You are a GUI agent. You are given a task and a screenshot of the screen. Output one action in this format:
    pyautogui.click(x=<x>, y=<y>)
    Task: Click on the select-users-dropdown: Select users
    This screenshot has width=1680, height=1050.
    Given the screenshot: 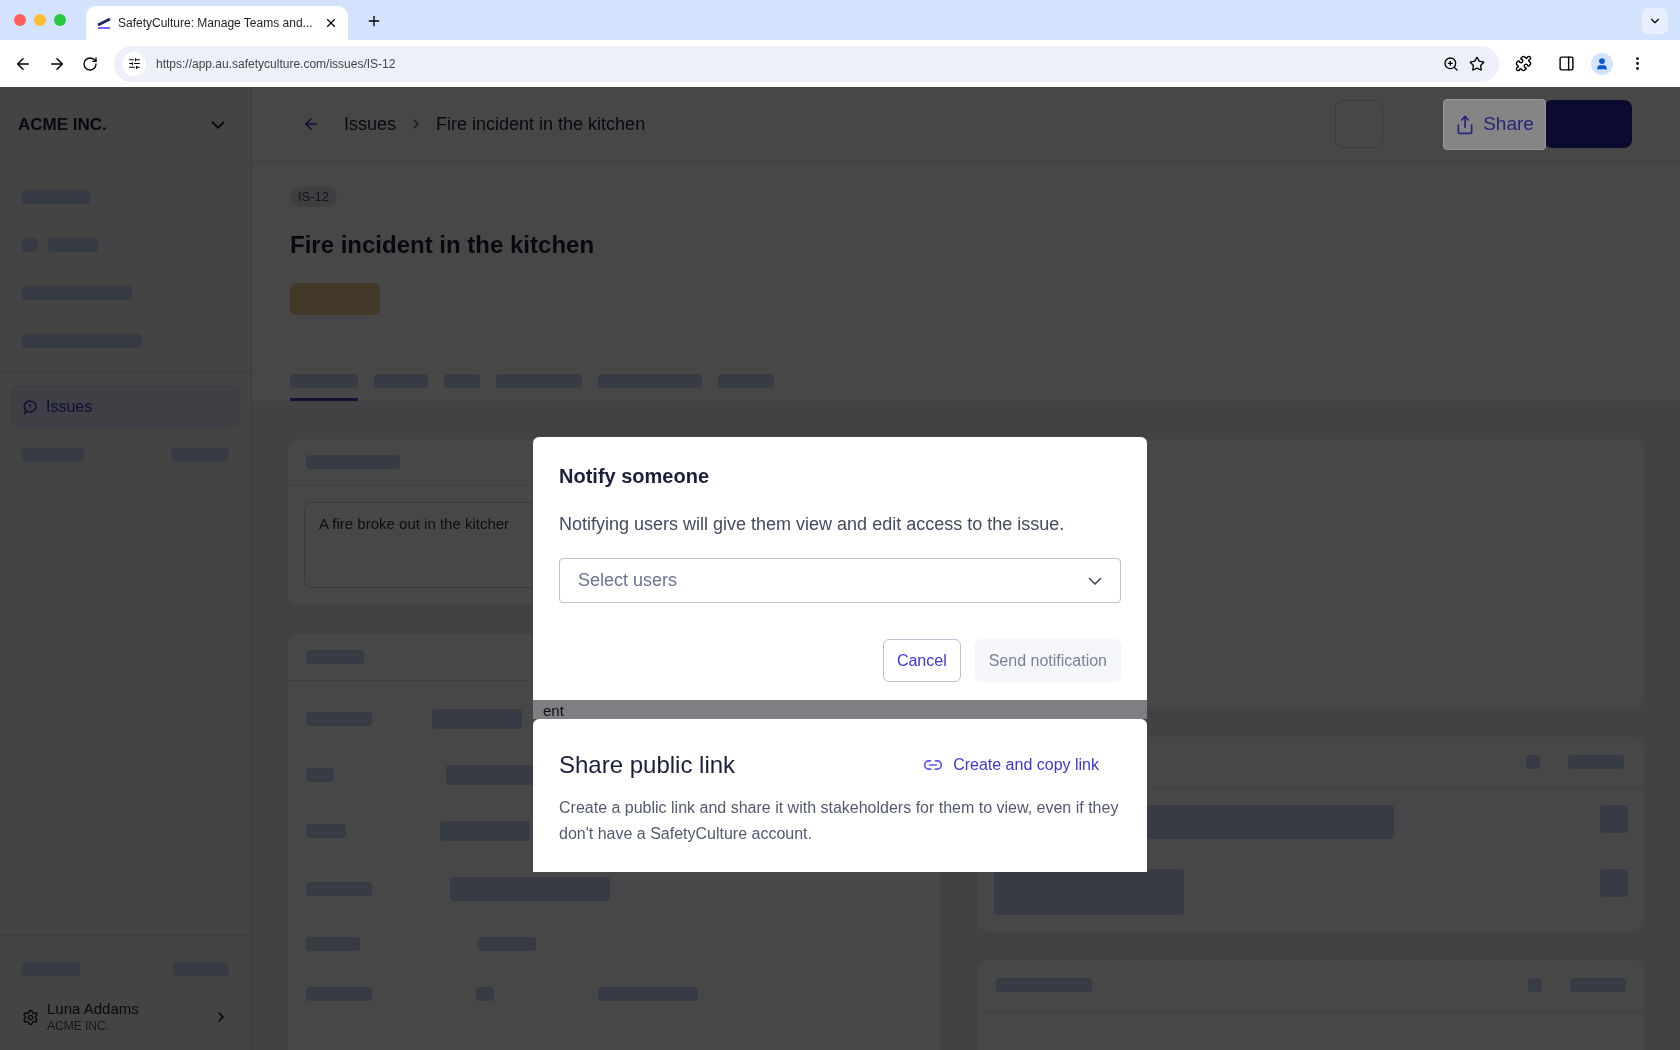 What is the action you would take?
    pyautogui.click(x=840, y=580)
    